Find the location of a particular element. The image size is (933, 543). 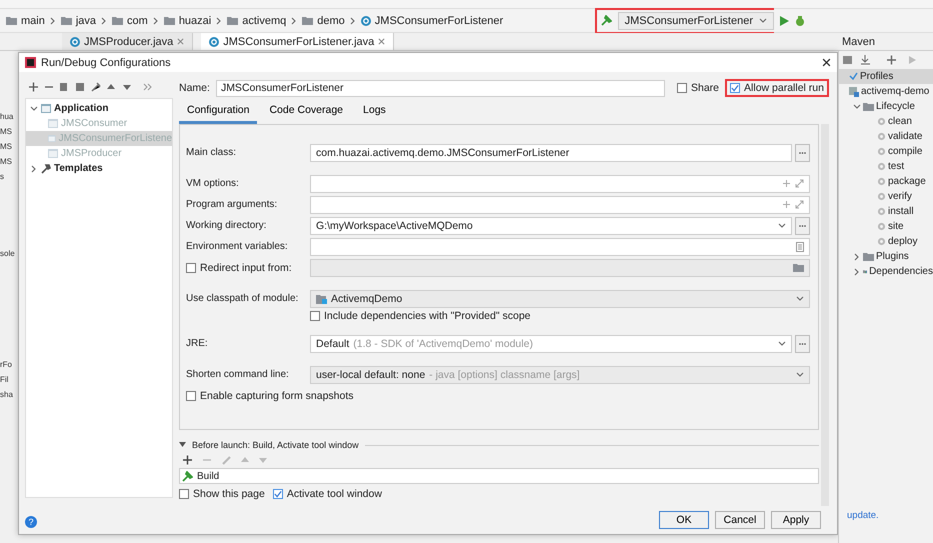

tab: Code Coverage is located at coordinates (306, 114).